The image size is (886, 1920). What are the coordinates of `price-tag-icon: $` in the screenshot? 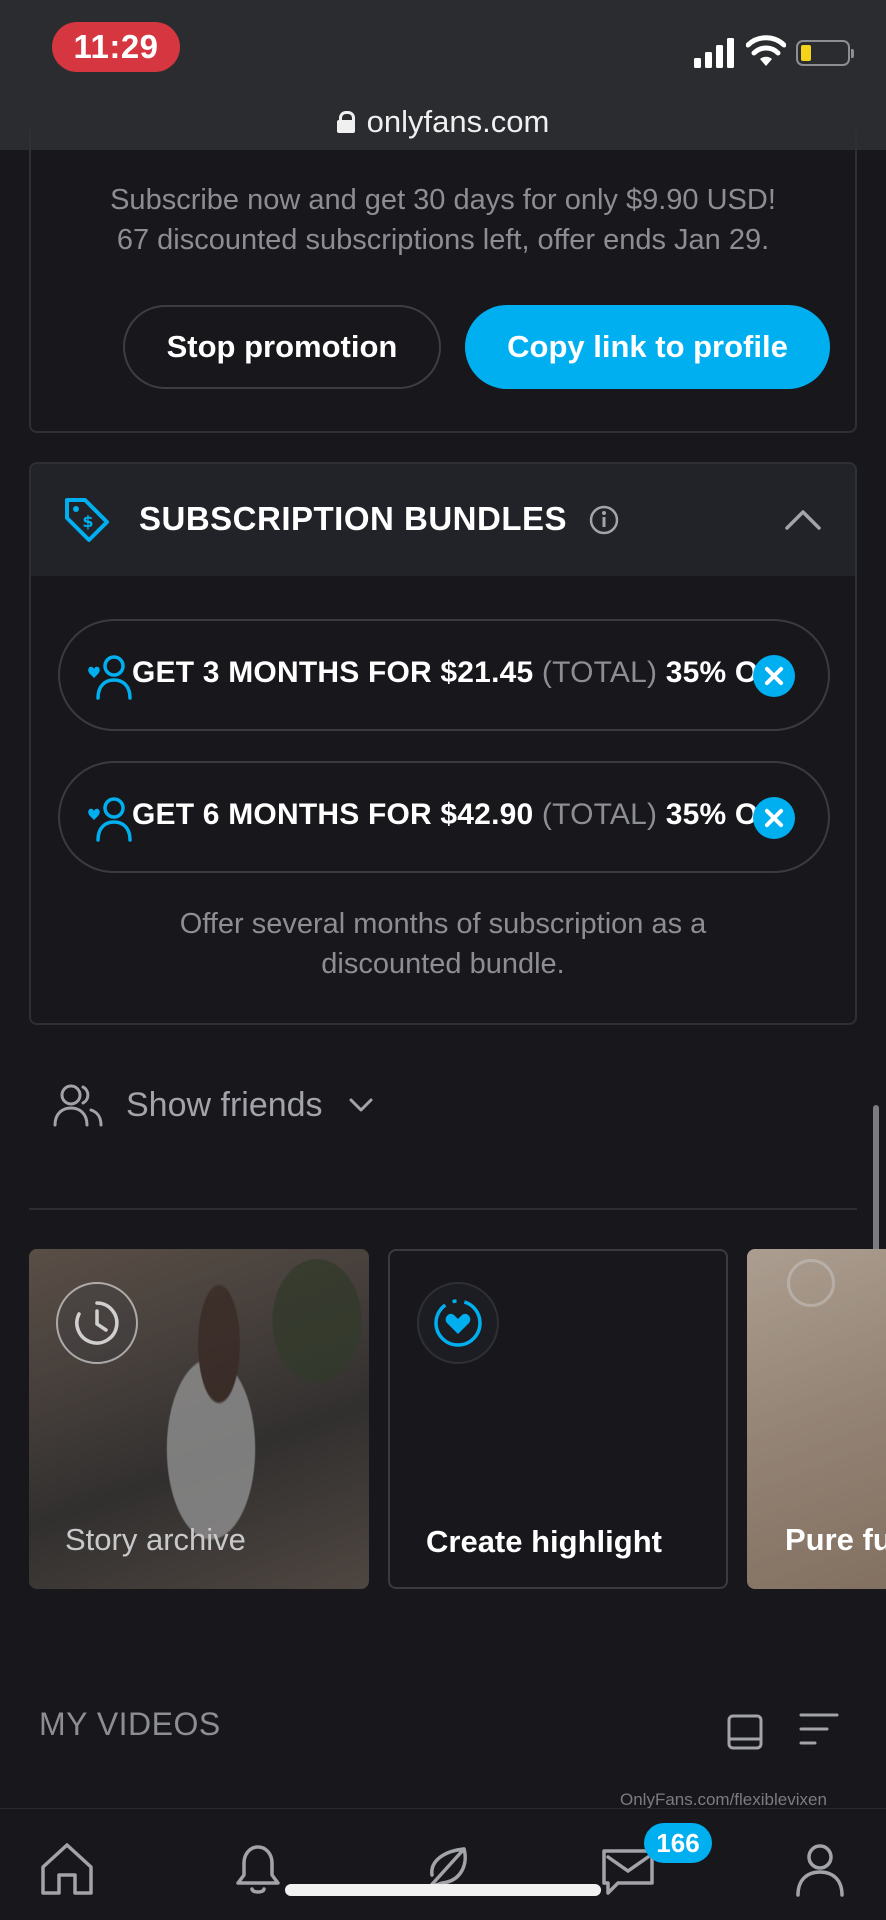 It's located at (87, 520).